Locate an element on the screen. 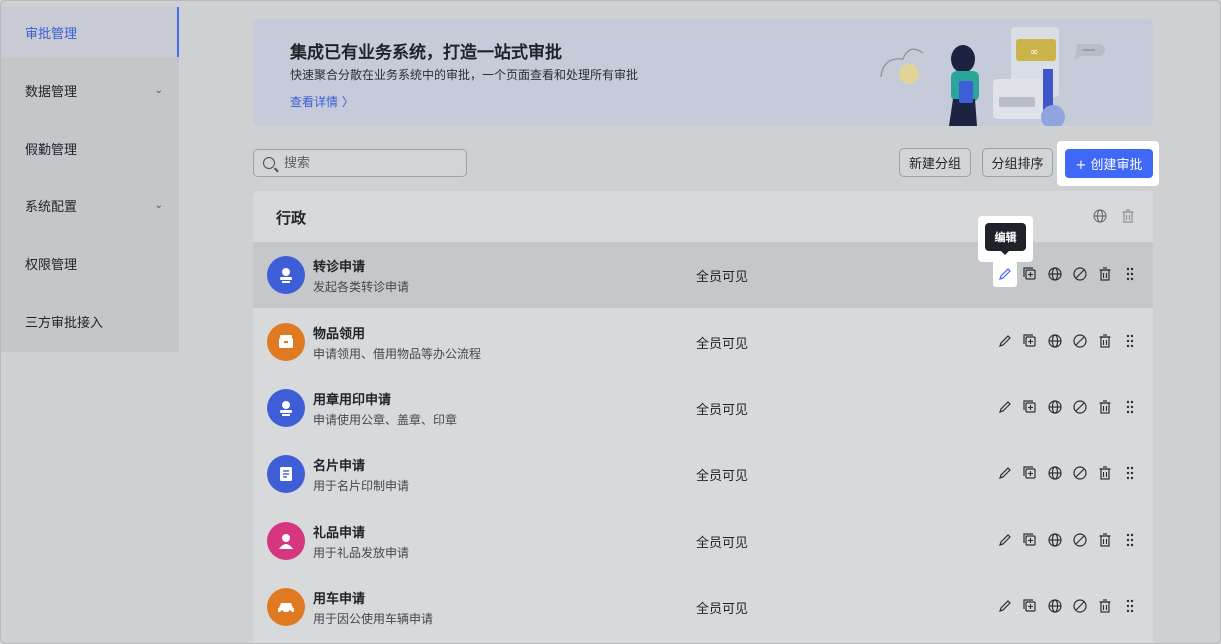 This screenshot has height=644, width=1221. item-description: 发起各类转诊申请 is located at coordinates (361, 287).